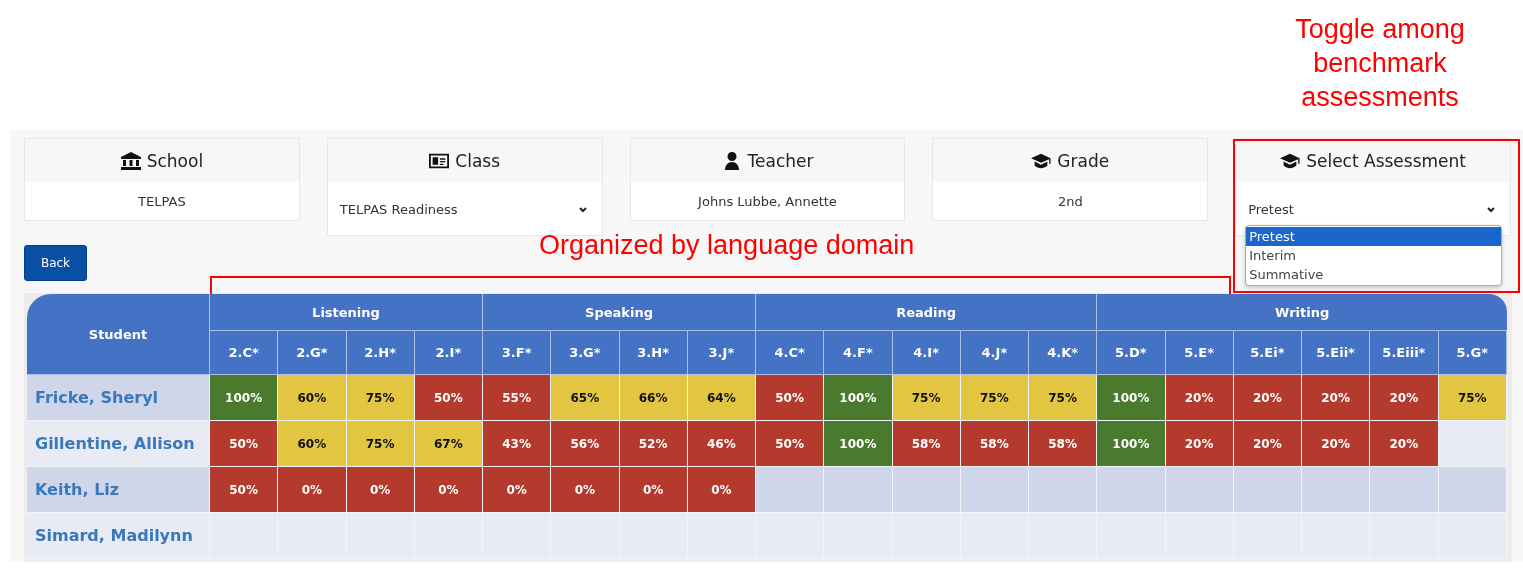 The image size is (1523, 572). I want to click on column-header: 2.I*, so click(448, 353).